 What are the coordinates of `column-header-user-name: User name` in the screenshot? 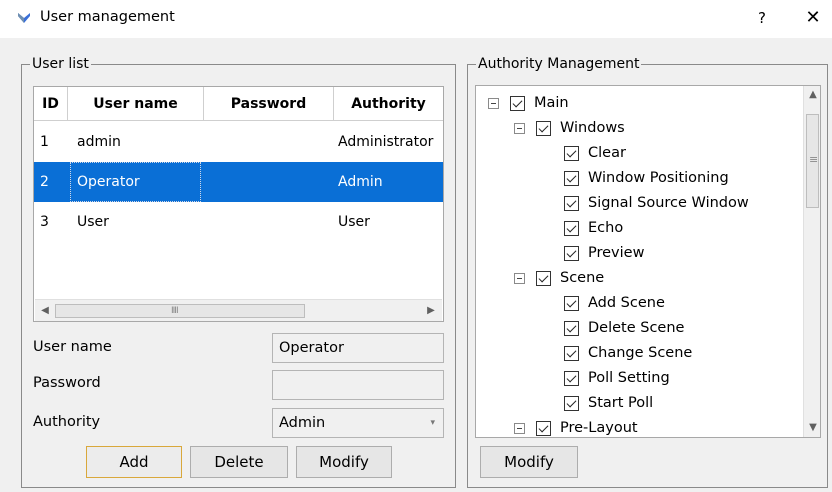 It's located at (136, 104).